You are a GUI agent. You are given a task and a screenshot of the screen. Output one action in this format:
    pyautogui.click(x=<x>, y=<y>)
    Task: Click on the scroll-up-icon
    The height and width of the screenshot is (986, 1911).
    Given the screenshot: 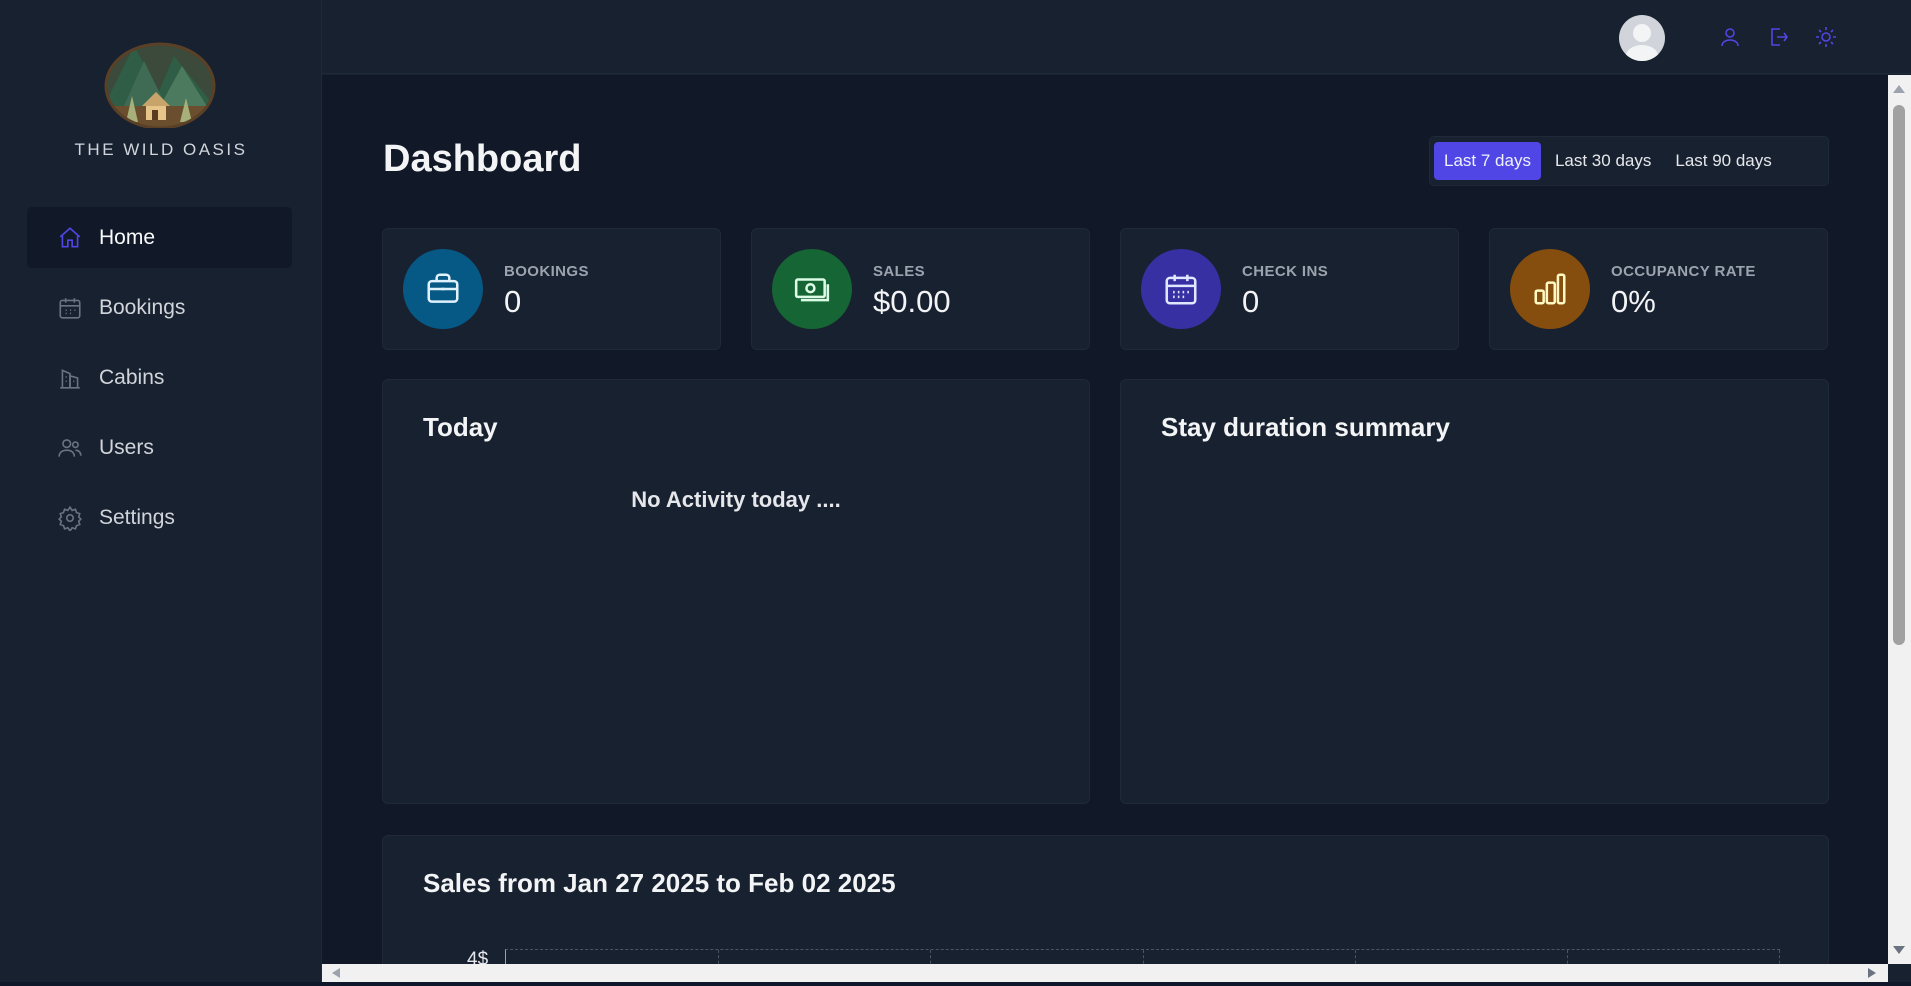 What is the action you would take?
    pyautogui.click(x=1899, y=89)
    